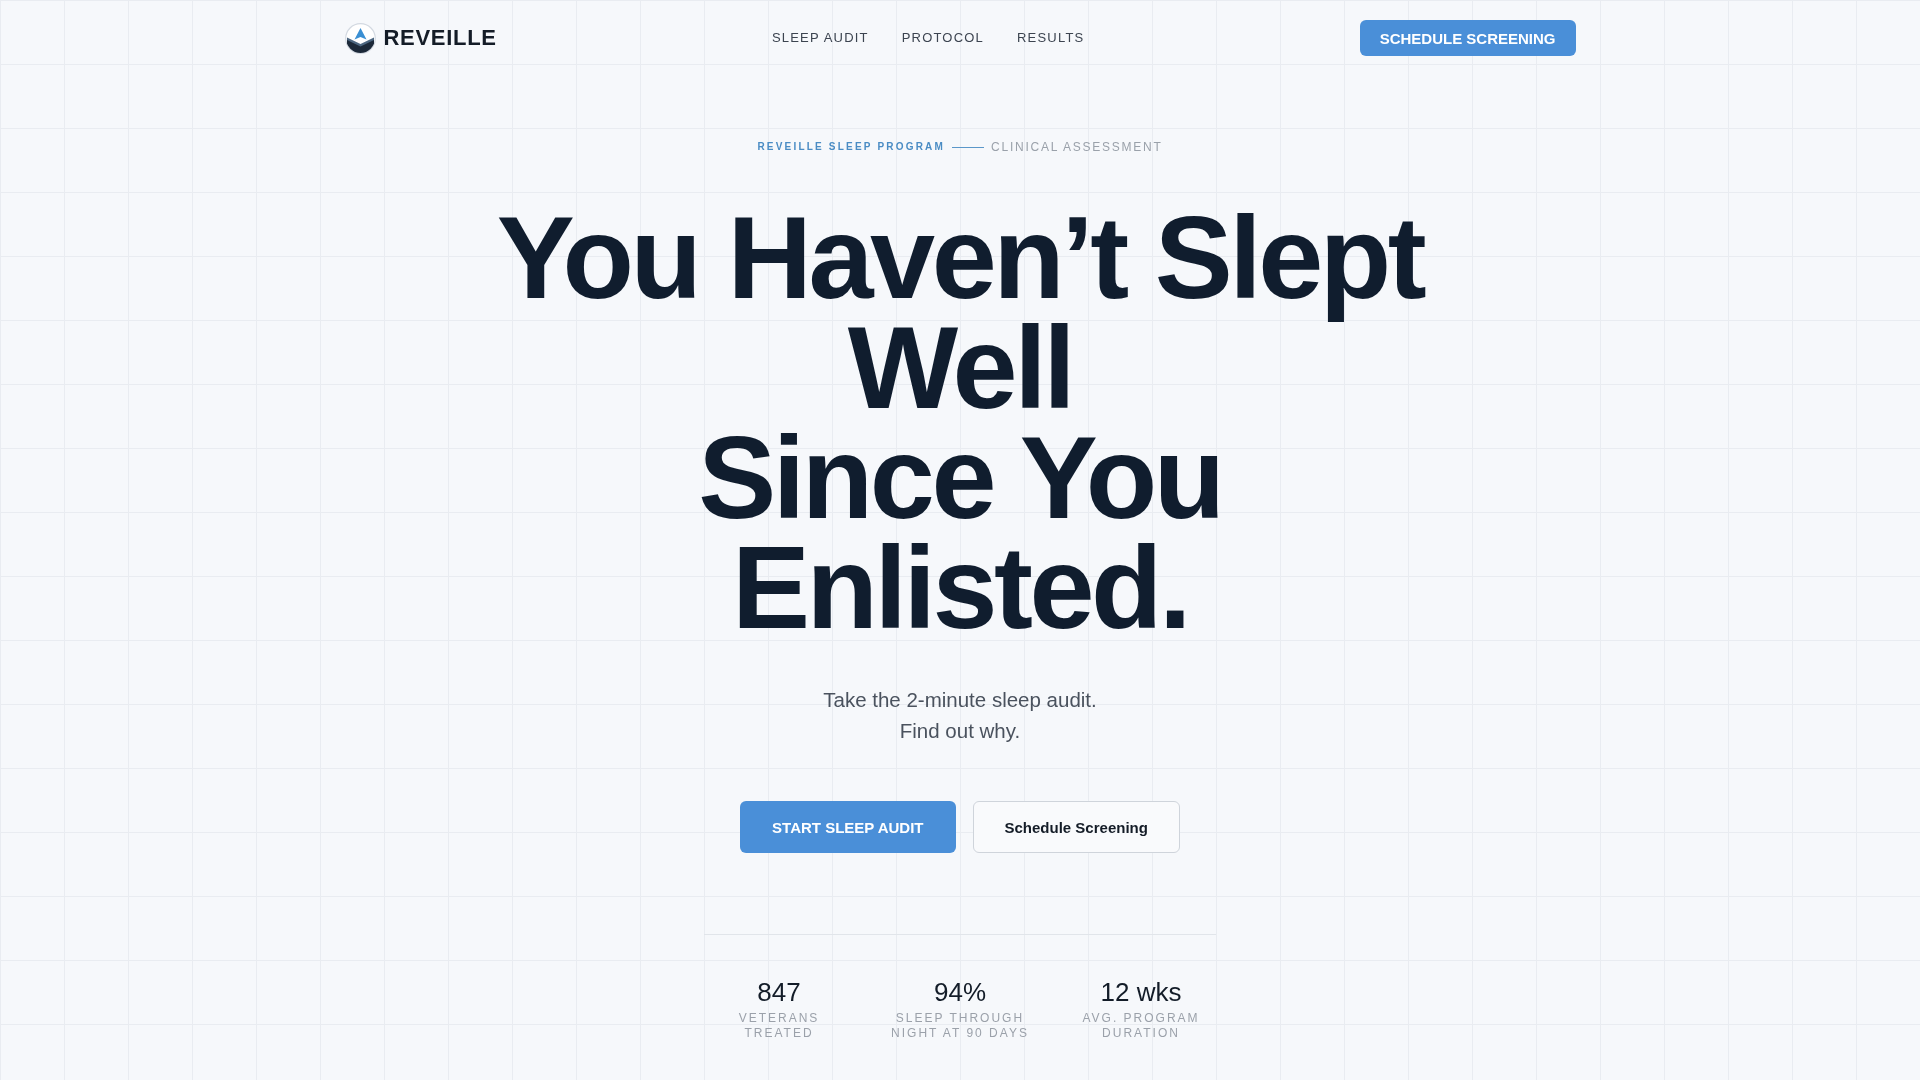 The image size is (1920, 1080). What do you see at coordinates (360, 38) in the screenshot?
I see `logo-icon` at bounding box center [360, 38].